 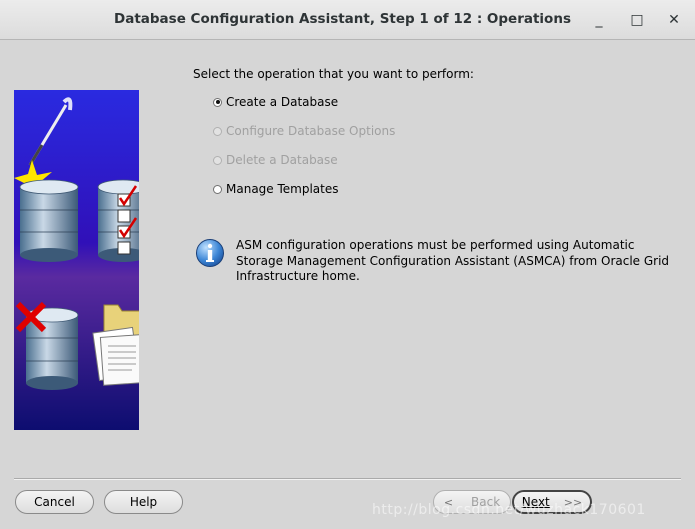 I want to click on minimize-button: _, so click(x=599, y=20).